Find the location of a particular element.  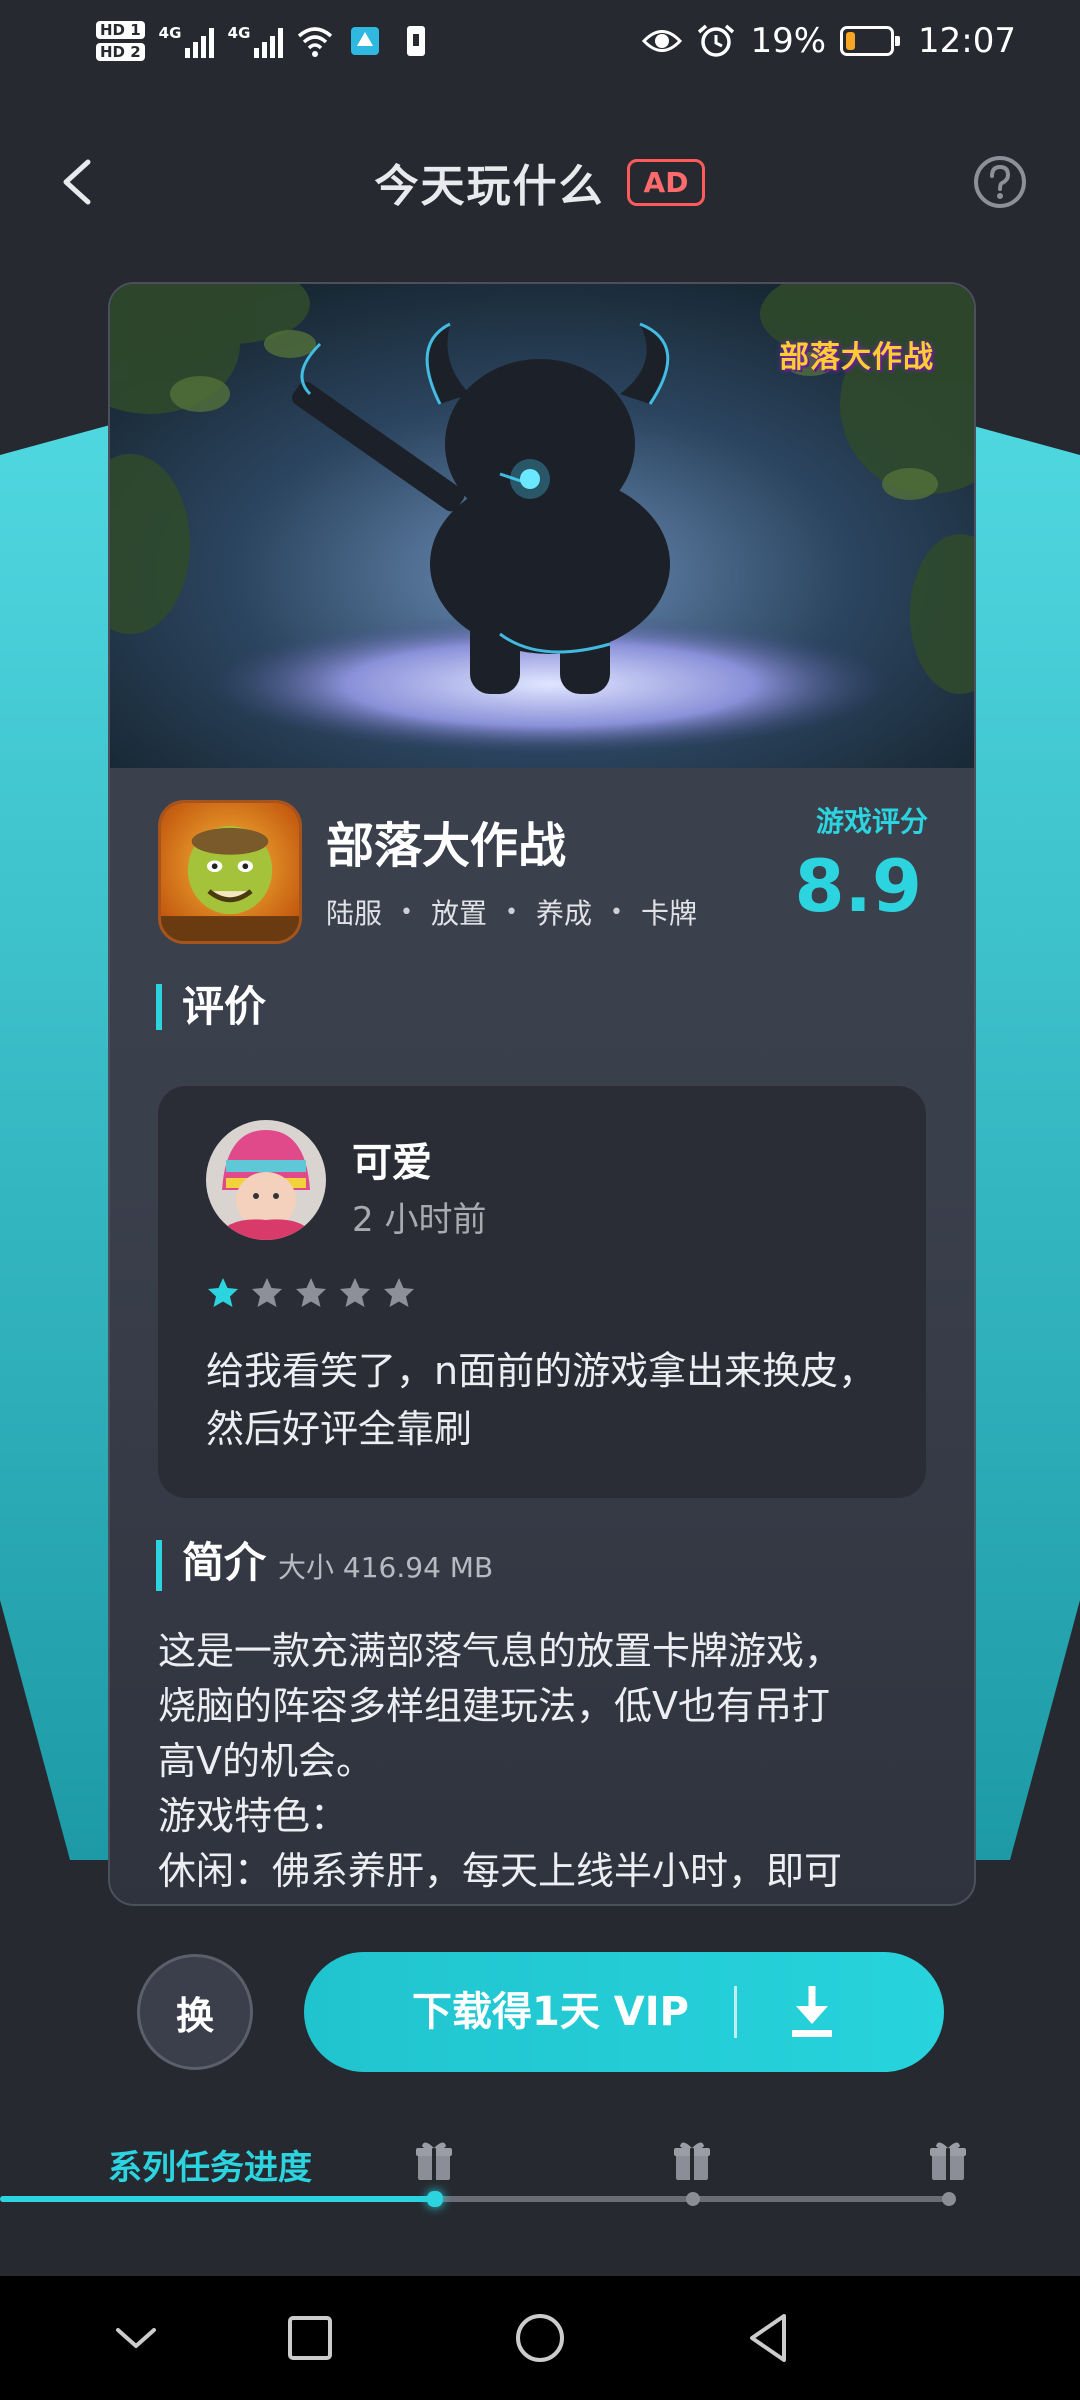

hd-indicator: HD 1 HD 2 is located at coordinates (120, 41).